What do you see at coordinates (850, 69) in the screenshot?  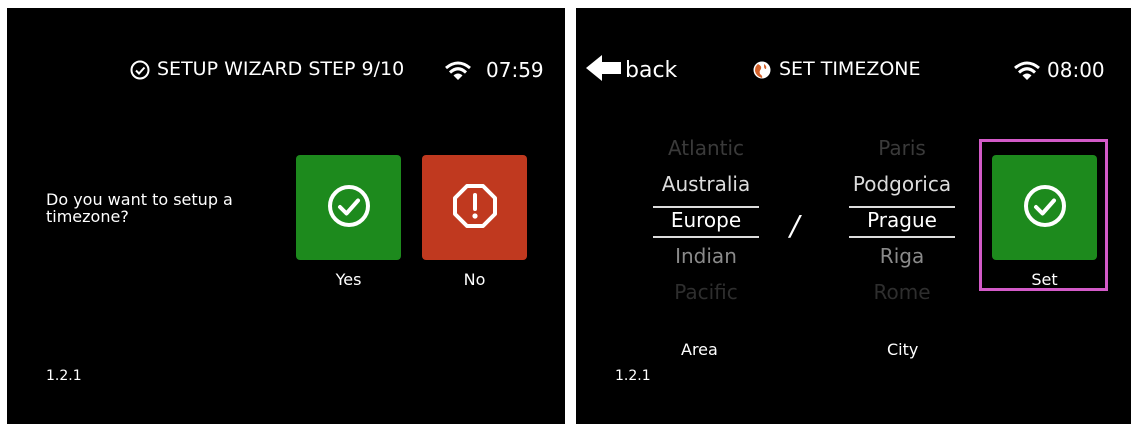 I see `header-title: SET TIMEZONE` at bounding box center [850, 69].